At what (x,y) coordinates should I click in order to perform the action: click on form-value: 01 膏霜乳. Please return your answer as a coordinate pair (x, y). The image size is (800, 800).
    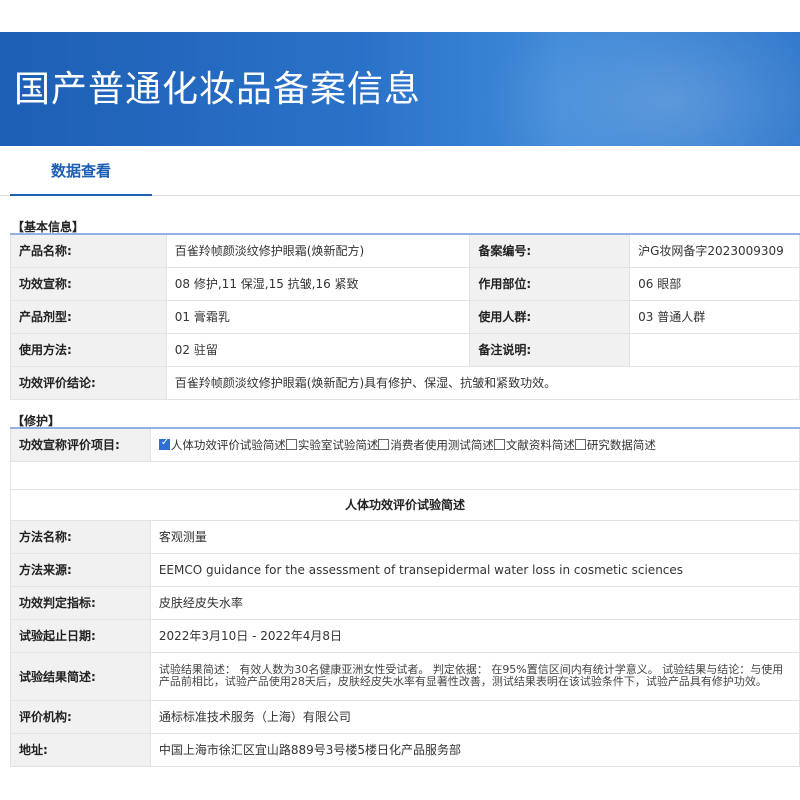
    Looking at the image, I should click on (318, 316).